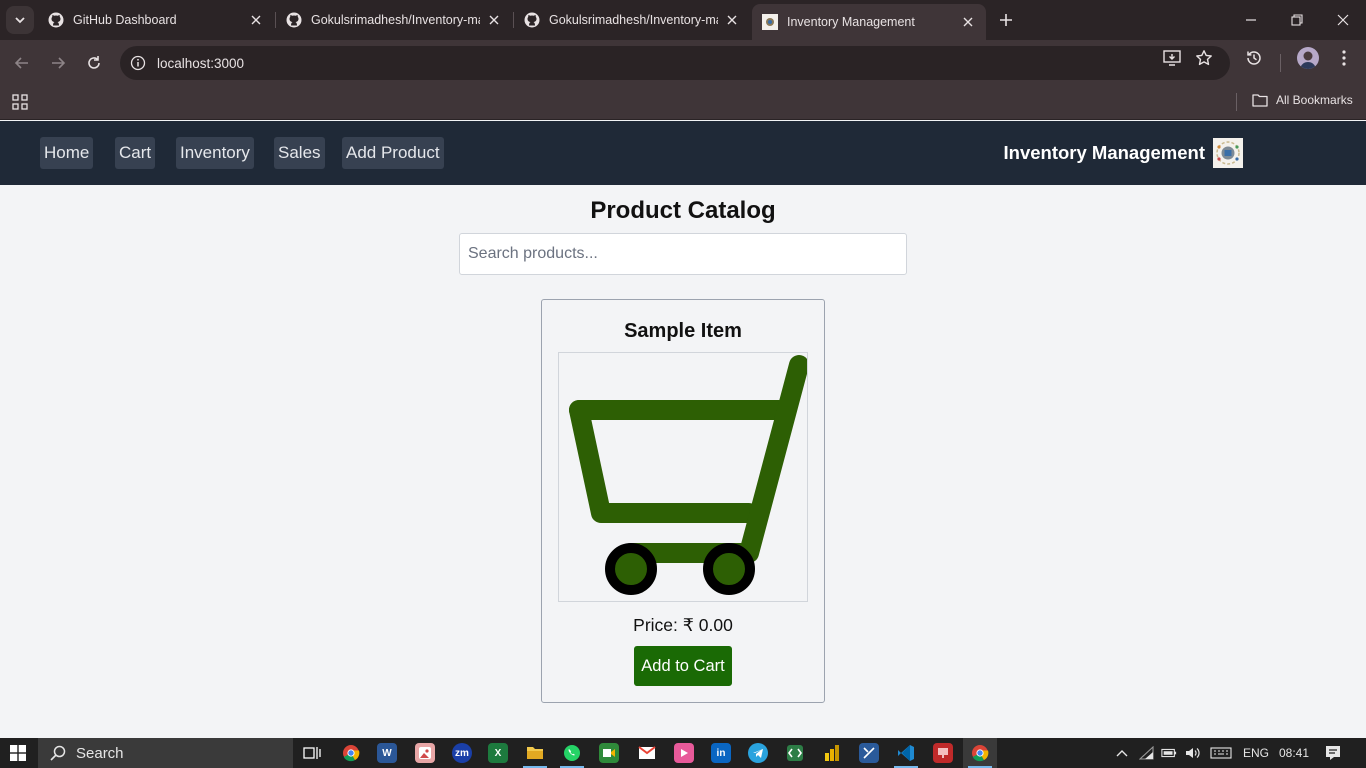 The width and height of the screenshot is (1366, 768). I want to click on product-card: Sample Item Price: ₹ 0.00 Add to Cart, so click(683, 501).